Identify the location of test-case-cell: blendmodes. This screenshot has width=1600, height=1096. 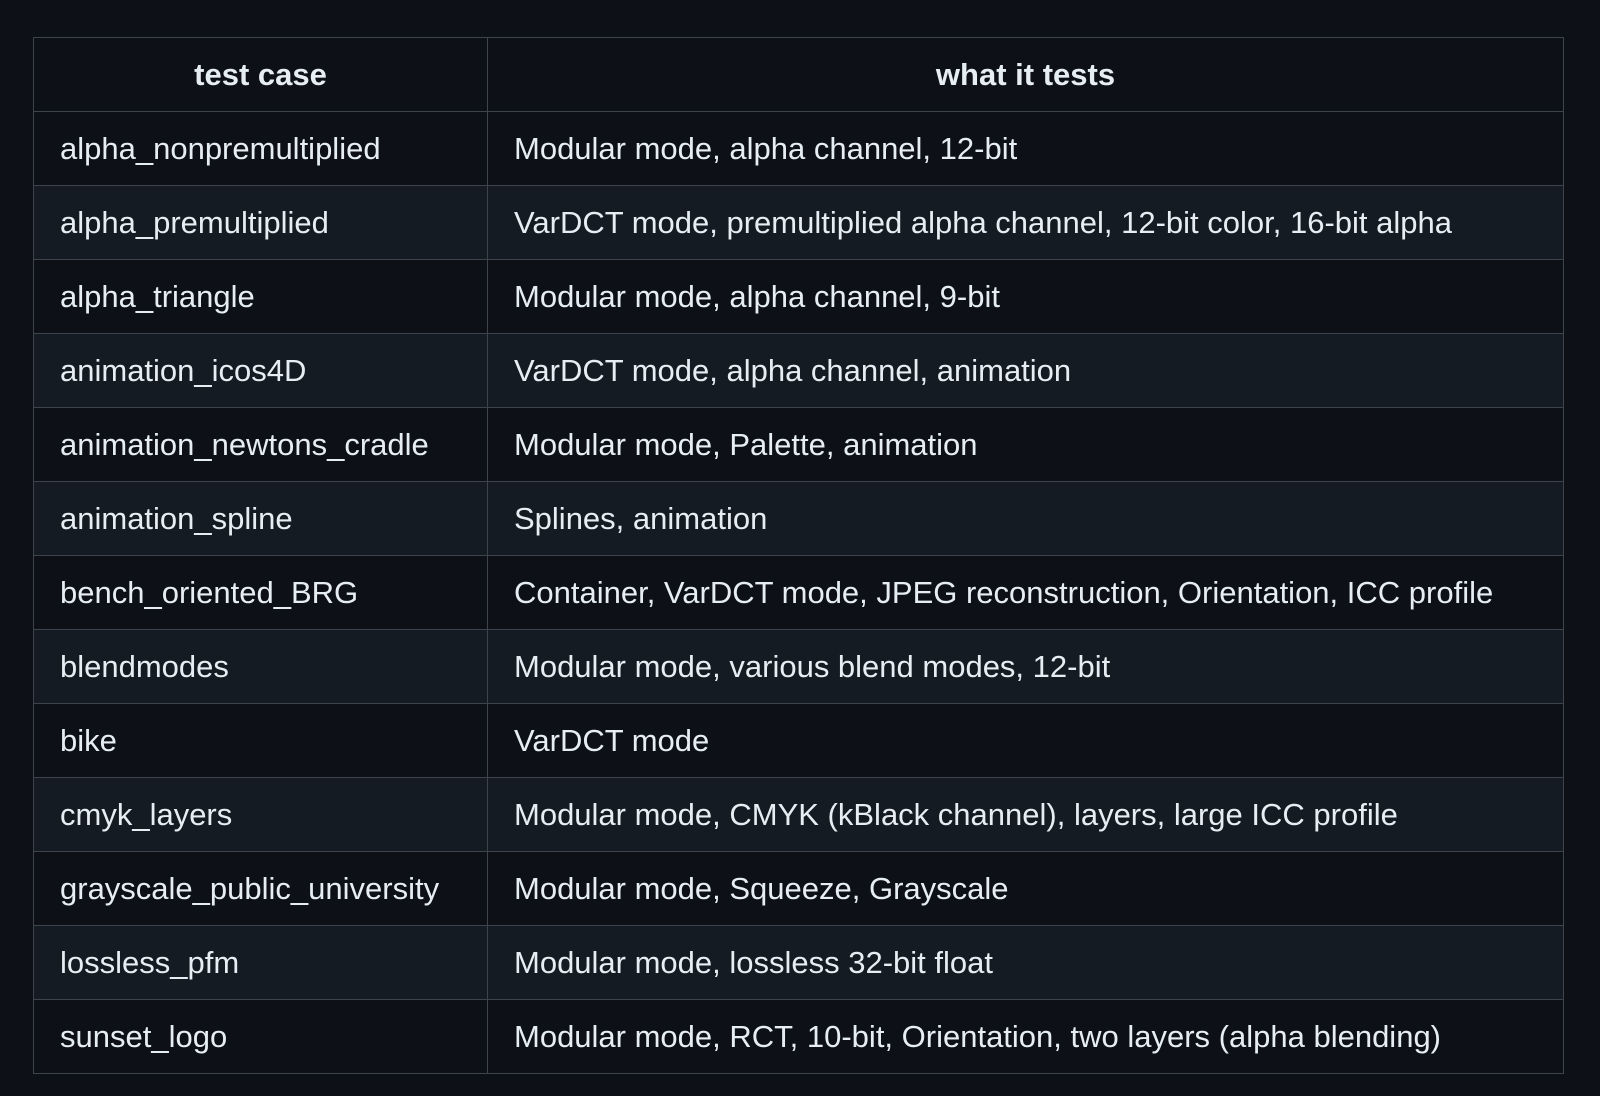
(260, 666).